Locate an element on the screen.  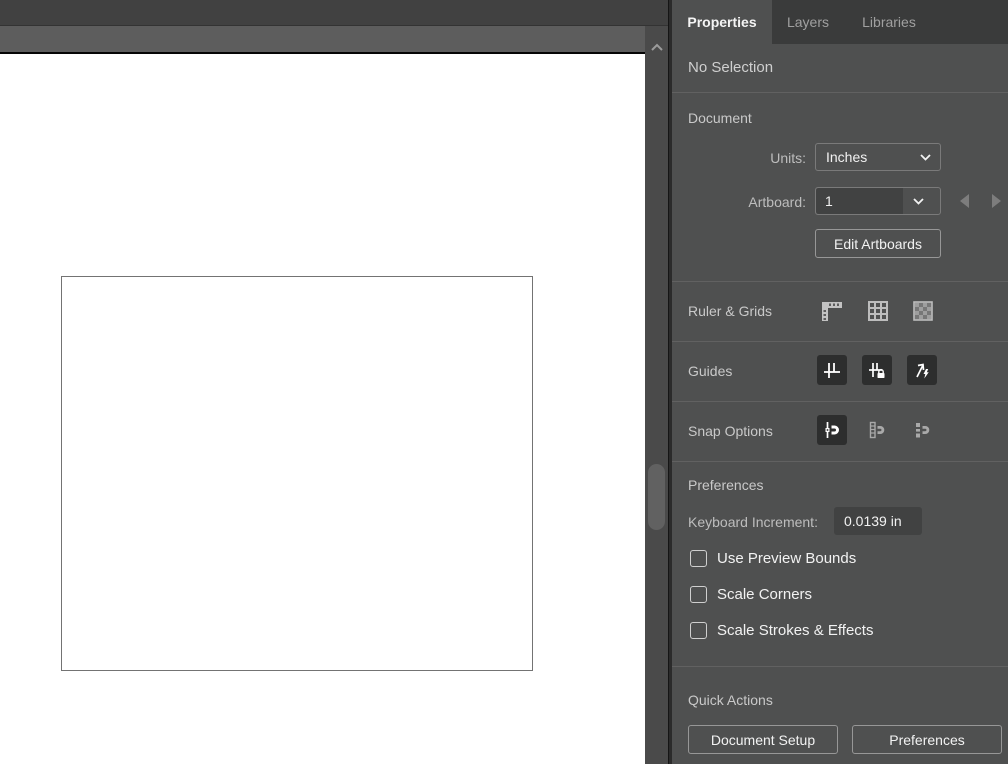
selection-status: No Selection is located at coordinates (731, 67).